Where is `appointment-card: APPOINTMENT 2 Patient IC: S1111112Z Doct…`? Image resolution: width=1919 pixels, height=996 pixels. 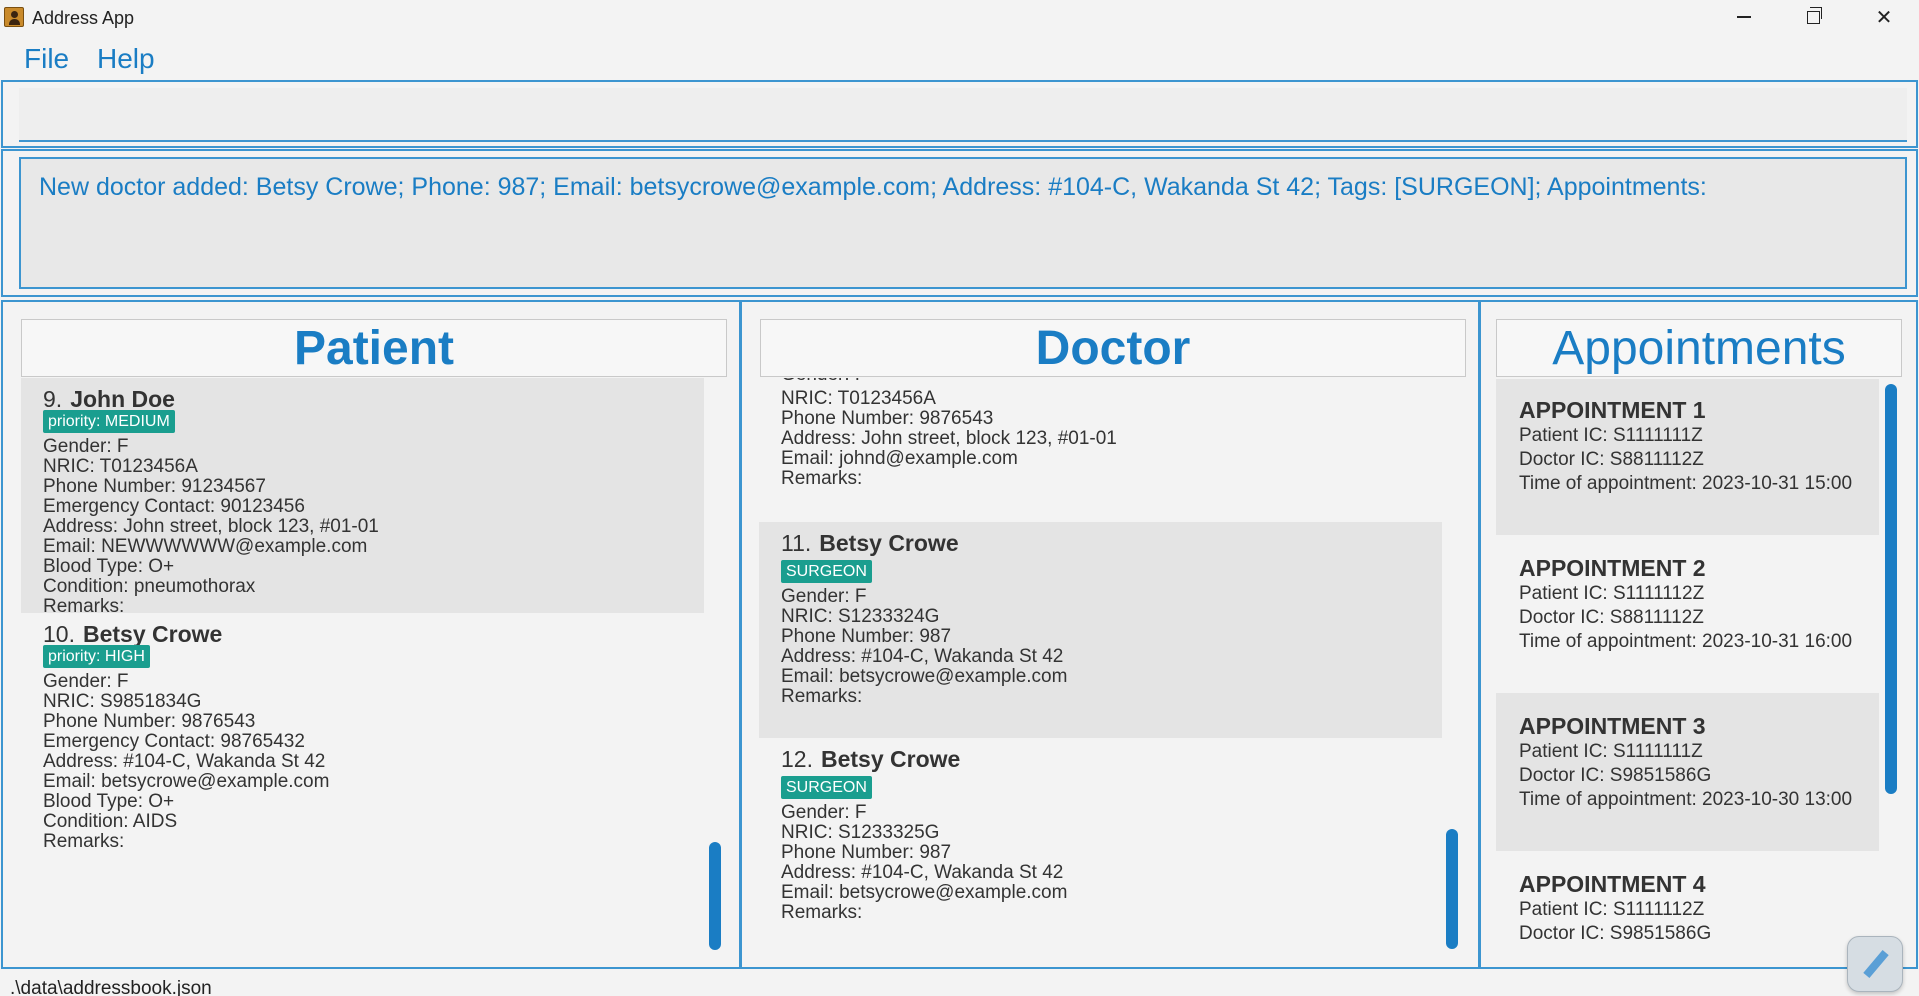
appointment-card: APPOINTMENT 2 Patient IC: S1111112Z Doct… is located at coordinates (1687, 614).